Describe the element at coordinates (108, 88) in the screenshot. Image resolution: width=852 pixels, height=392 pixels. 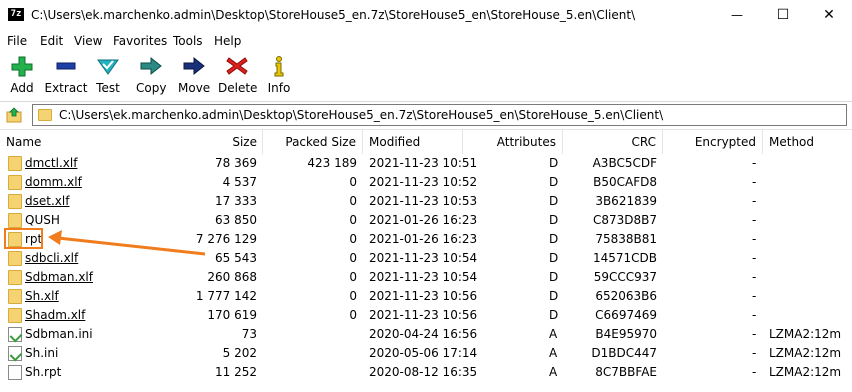
I see `test-label: Test` at that location.